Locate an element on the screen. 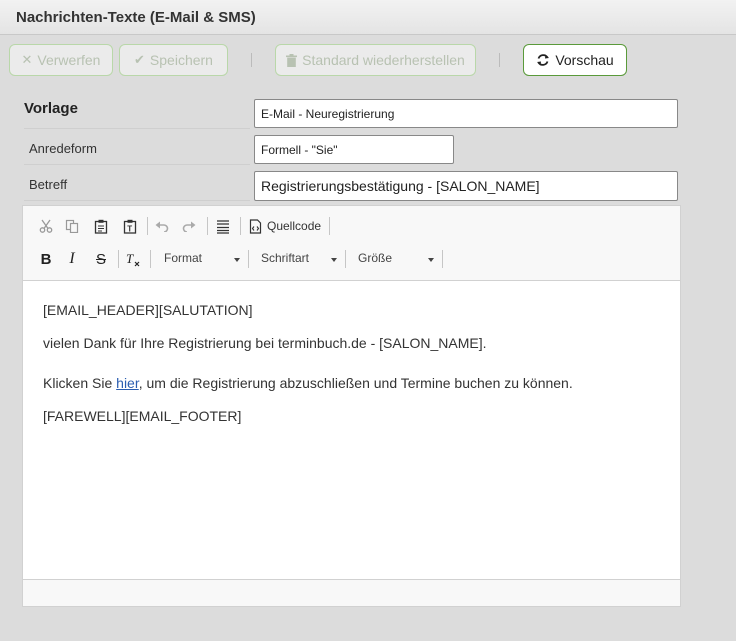 The width and height of the screenshot is (736, 641). preview-button: Vorschau is located at coordinates (575, 60).